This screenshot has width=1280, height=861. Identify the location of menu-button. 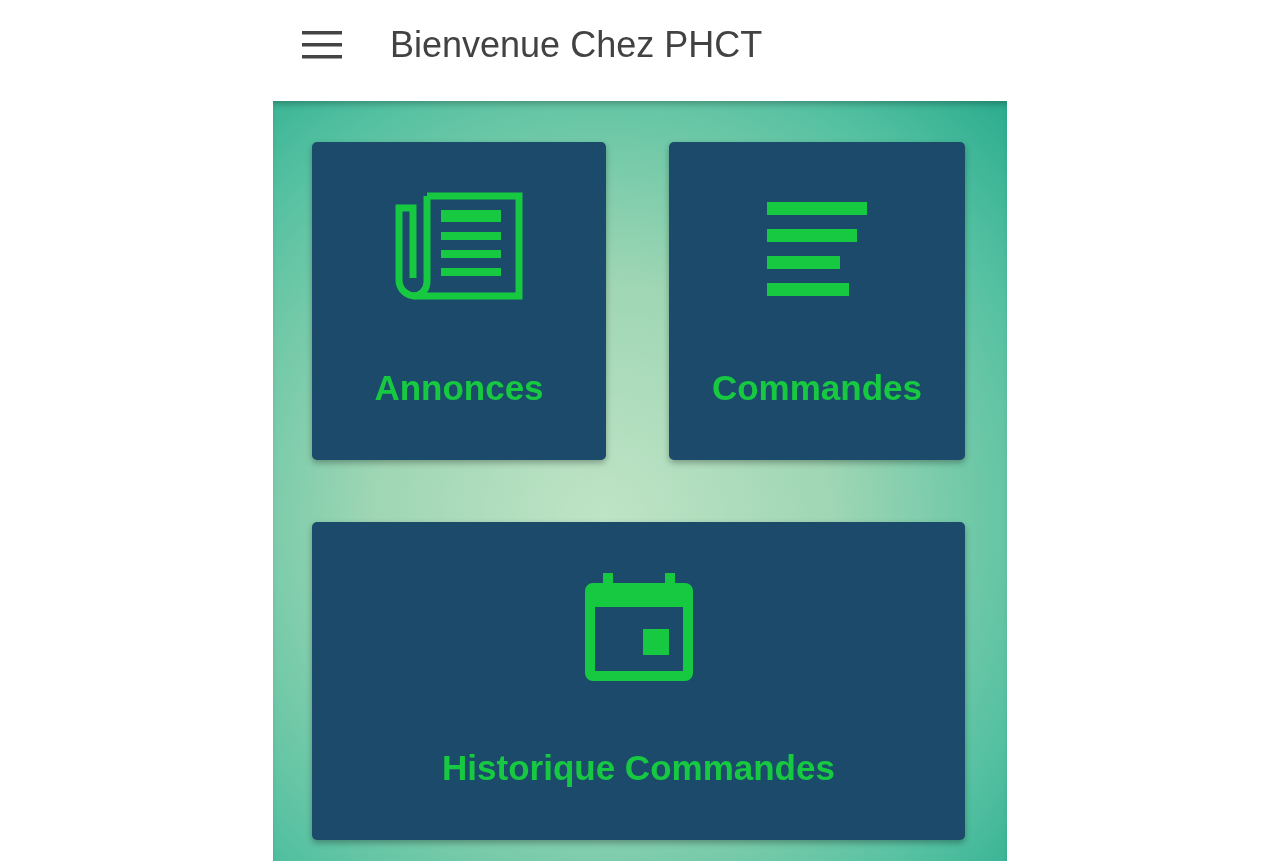
(322, 44).